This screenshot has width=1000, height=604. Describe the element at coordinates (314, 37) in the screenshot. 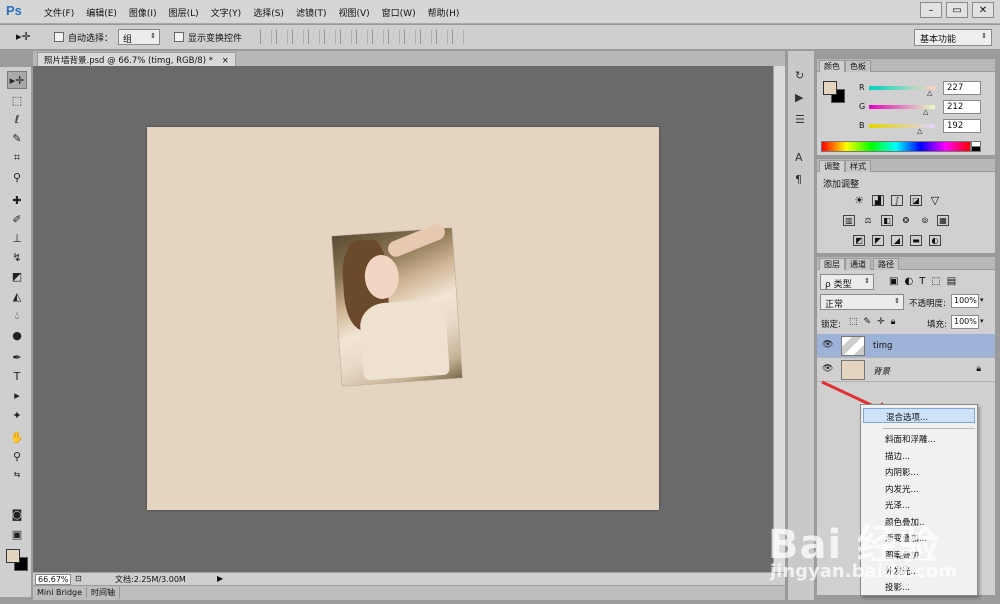

I see `align-left-icon` at that location.